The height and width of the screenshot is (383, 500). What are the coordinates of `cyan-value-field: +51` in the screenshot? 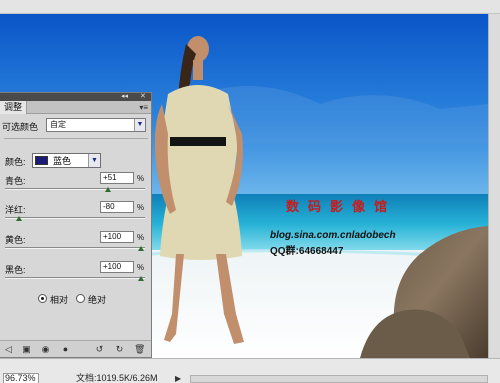 It's located at (117, 178).